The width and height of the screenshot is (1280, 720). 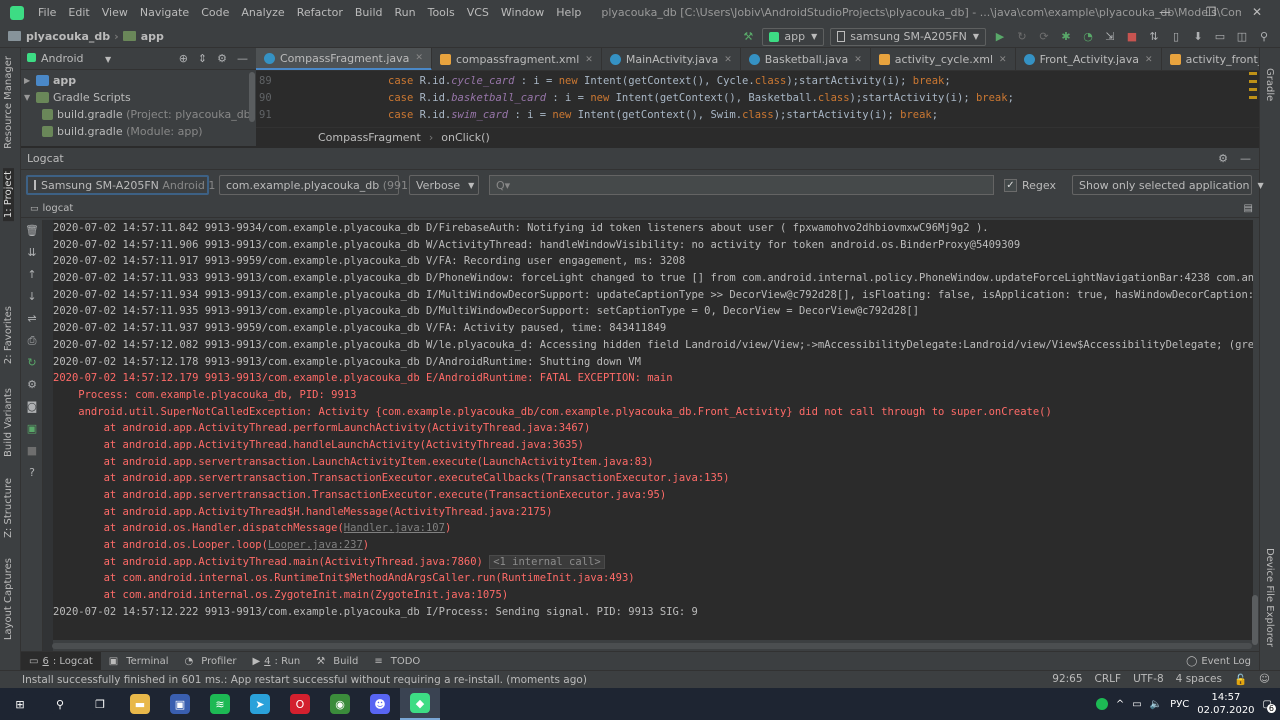 What do you see at coordinates (260, 704) in the screenshot?
I see `taskbar-app: ➤` at bounding box center [260, 704].